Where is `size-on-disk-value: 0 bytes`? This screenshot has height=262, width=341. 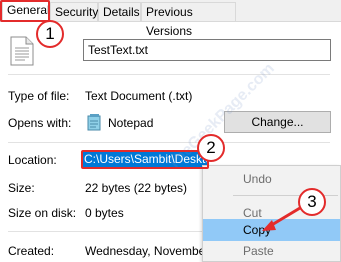 size-on-disk-value: 0 bytes is located at coordinates (104, 213).